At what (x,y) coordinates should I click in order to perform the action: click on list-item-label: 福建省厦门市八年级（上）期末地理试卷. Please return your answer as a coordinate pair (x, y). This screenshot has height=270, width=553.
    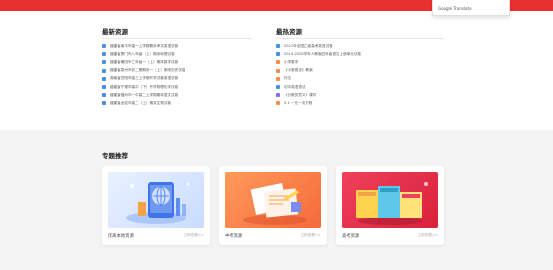
    Looking at the image, I should click on (142, 53).